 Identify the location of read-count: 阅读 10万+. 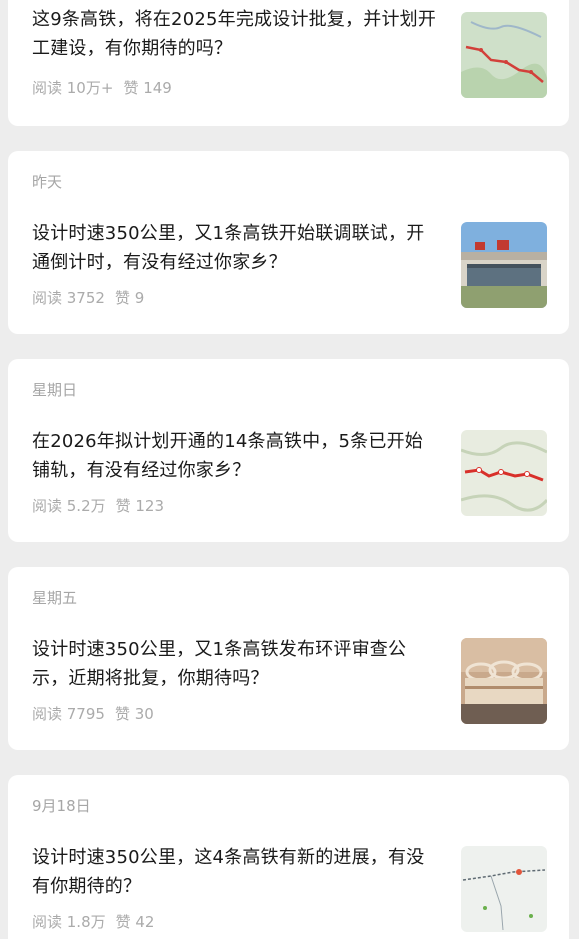
(73, 88).